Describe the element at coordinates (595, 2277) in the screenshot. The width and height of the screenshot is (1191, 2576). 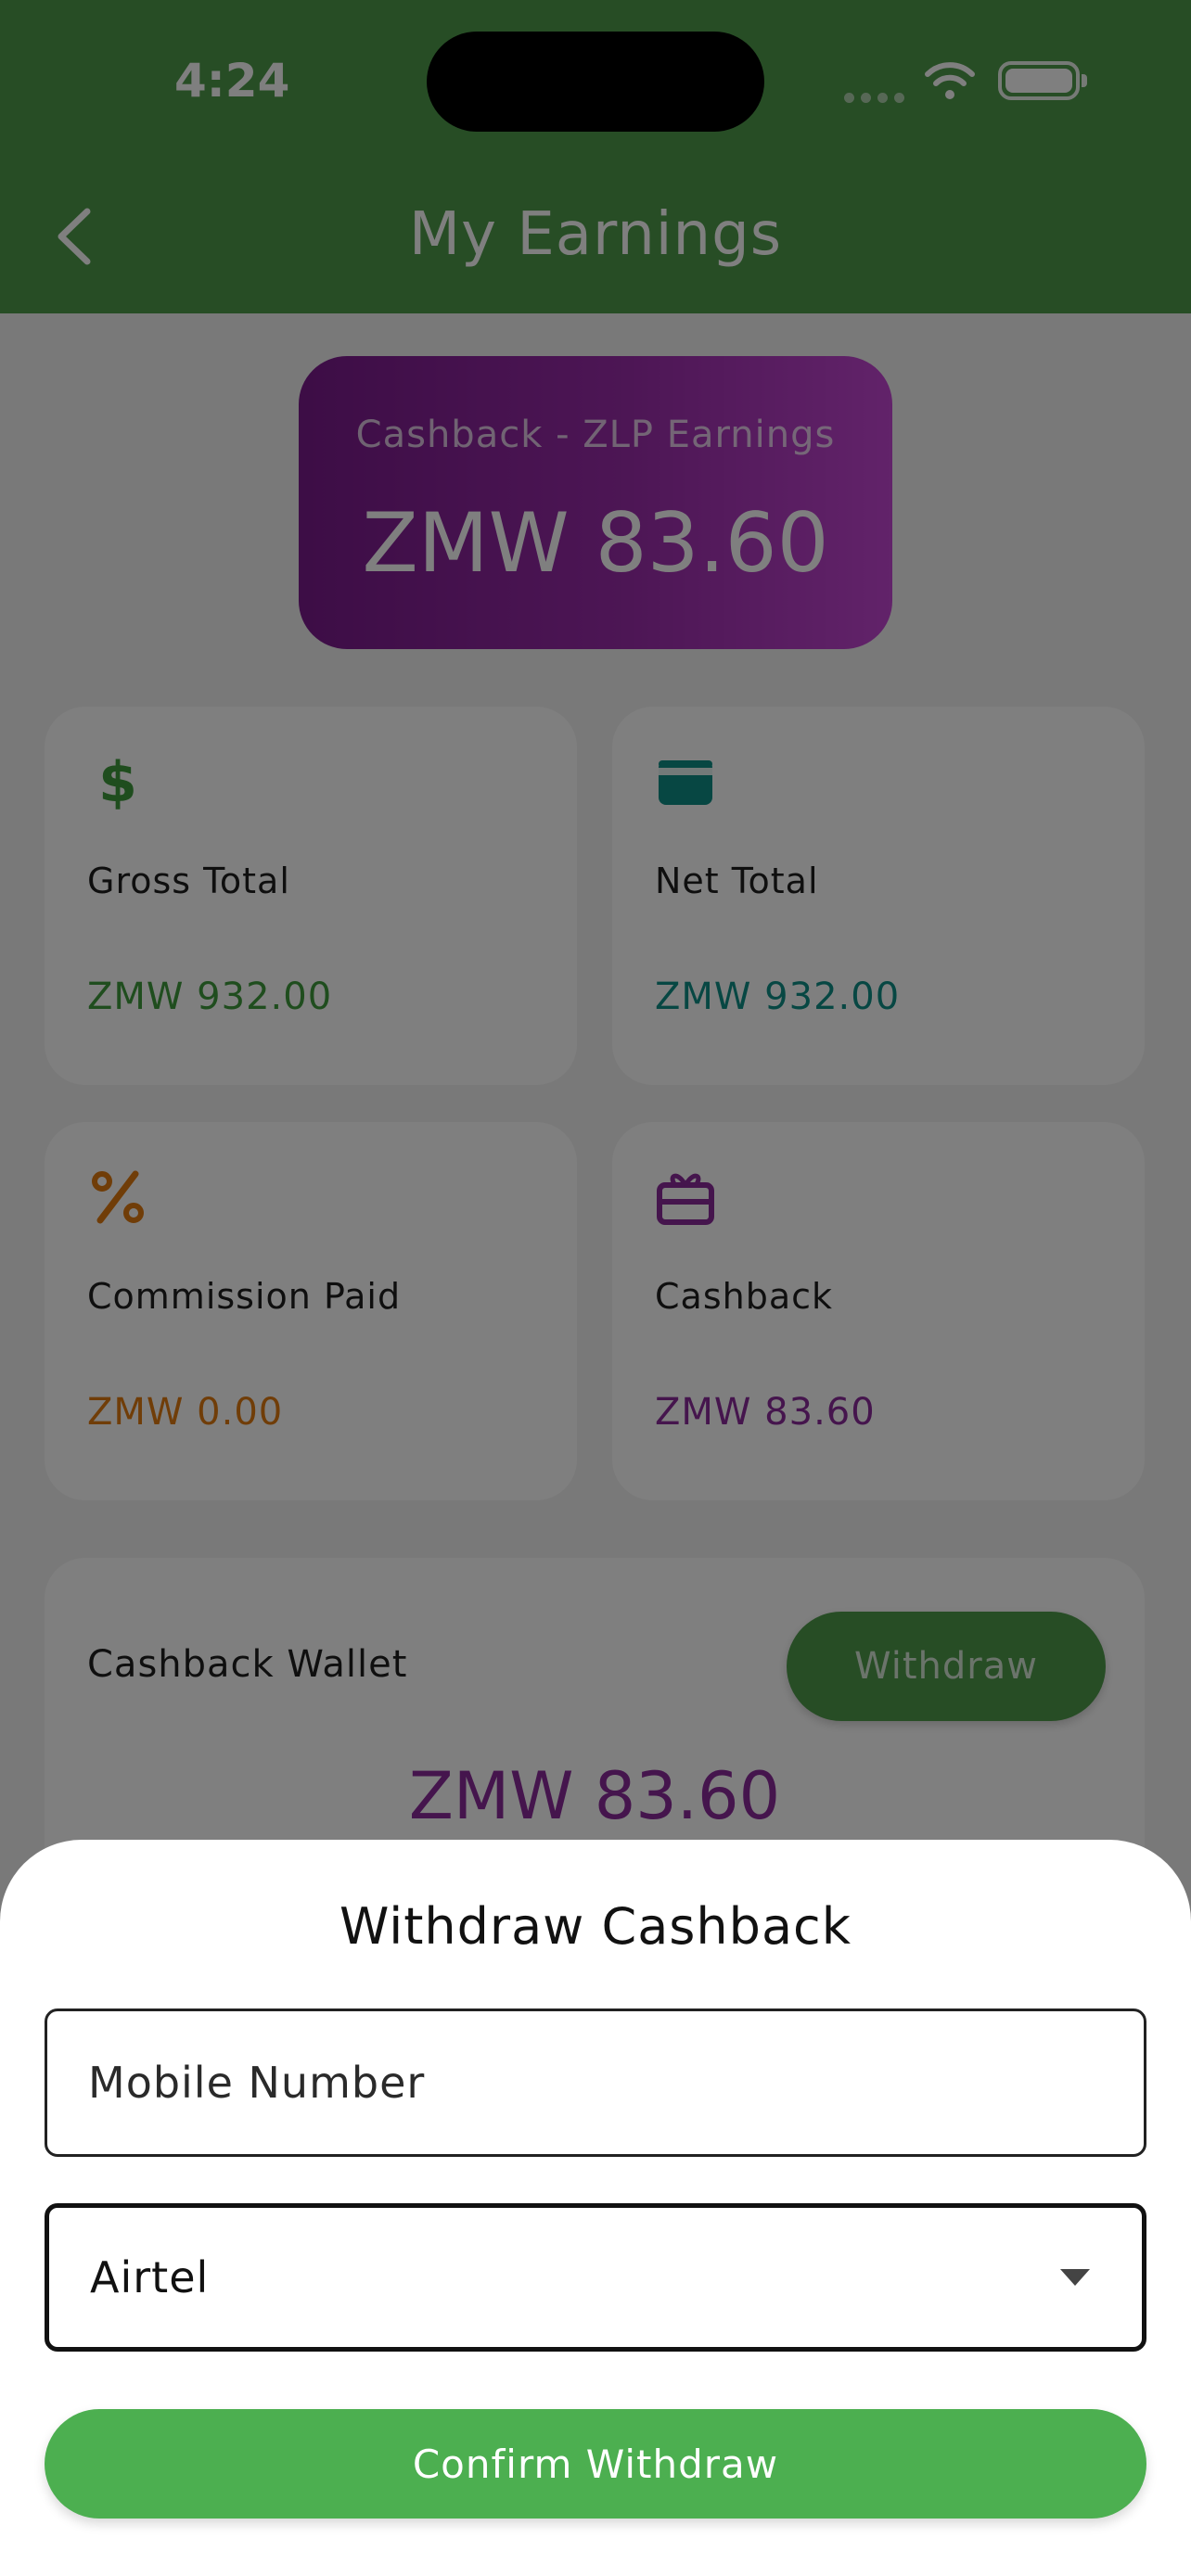
I see `network-select: Airtel` at that location.